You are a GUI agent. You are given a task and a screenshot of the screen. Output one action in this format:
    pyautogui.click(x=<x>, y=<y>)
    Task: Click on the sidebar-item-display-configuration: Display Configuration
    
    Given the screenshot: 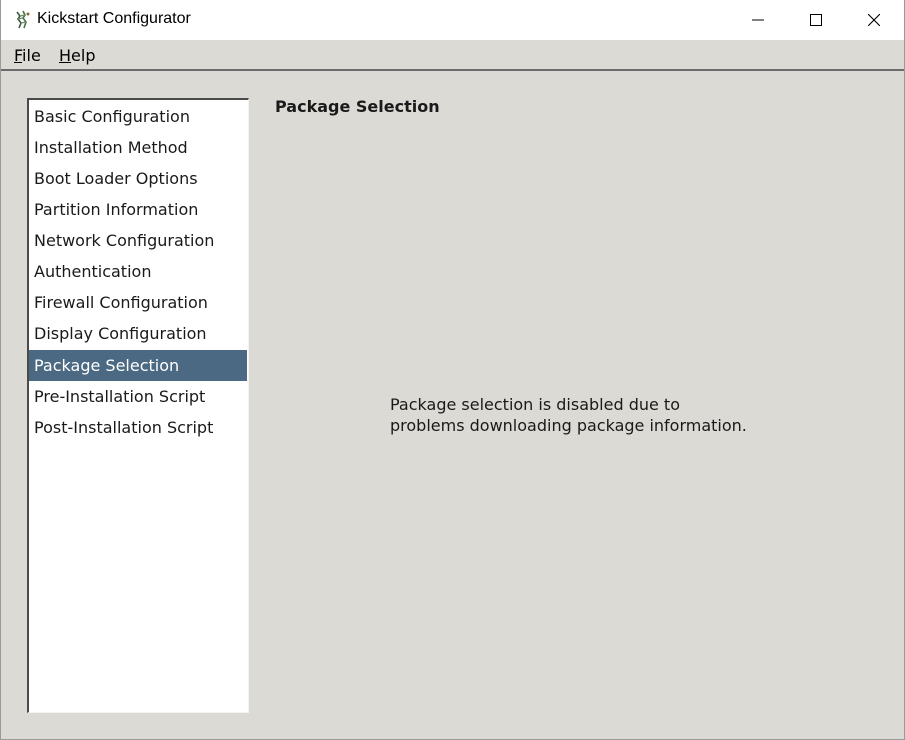 What is the action you would take?
    pyautogui.click(x=138, y=333)
    